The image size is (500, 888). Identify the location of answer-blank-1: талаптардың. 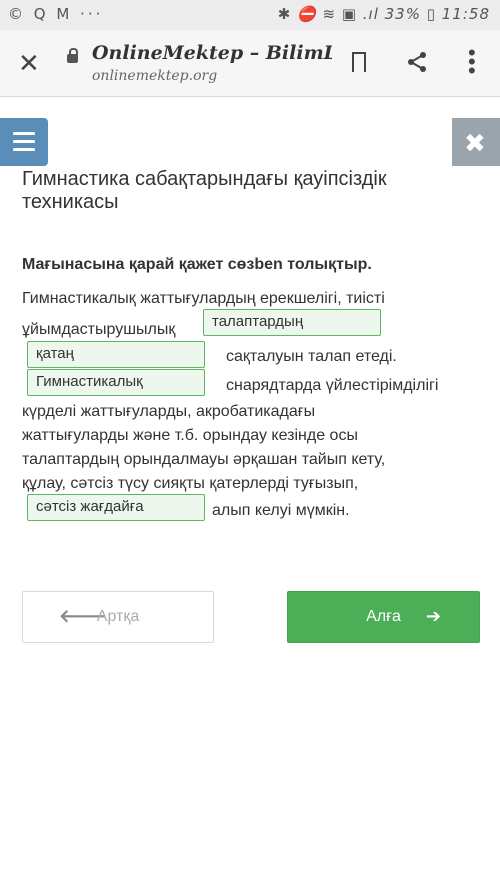
(292, 322).